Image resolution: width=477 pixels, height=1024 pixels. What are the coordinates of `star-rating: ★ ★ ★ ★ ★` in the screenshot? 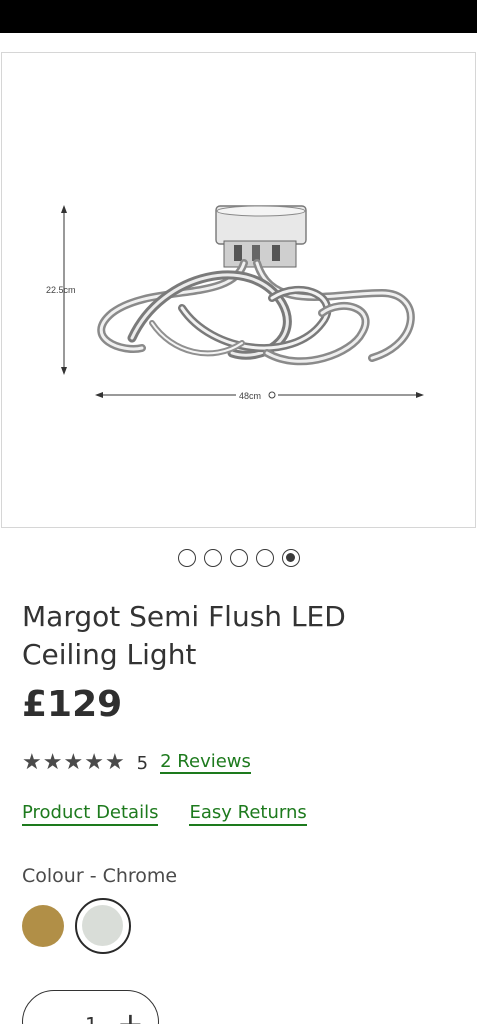 It's located at (73, 763).